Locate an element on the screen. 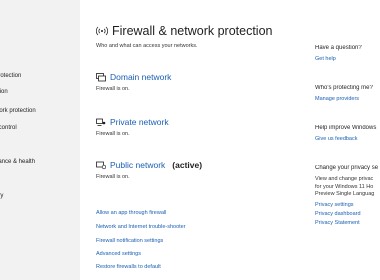 The height and width of the screenshot is (280, 380). sidebar-item-app-browser-control: r control is located at coordinates (40, 128).